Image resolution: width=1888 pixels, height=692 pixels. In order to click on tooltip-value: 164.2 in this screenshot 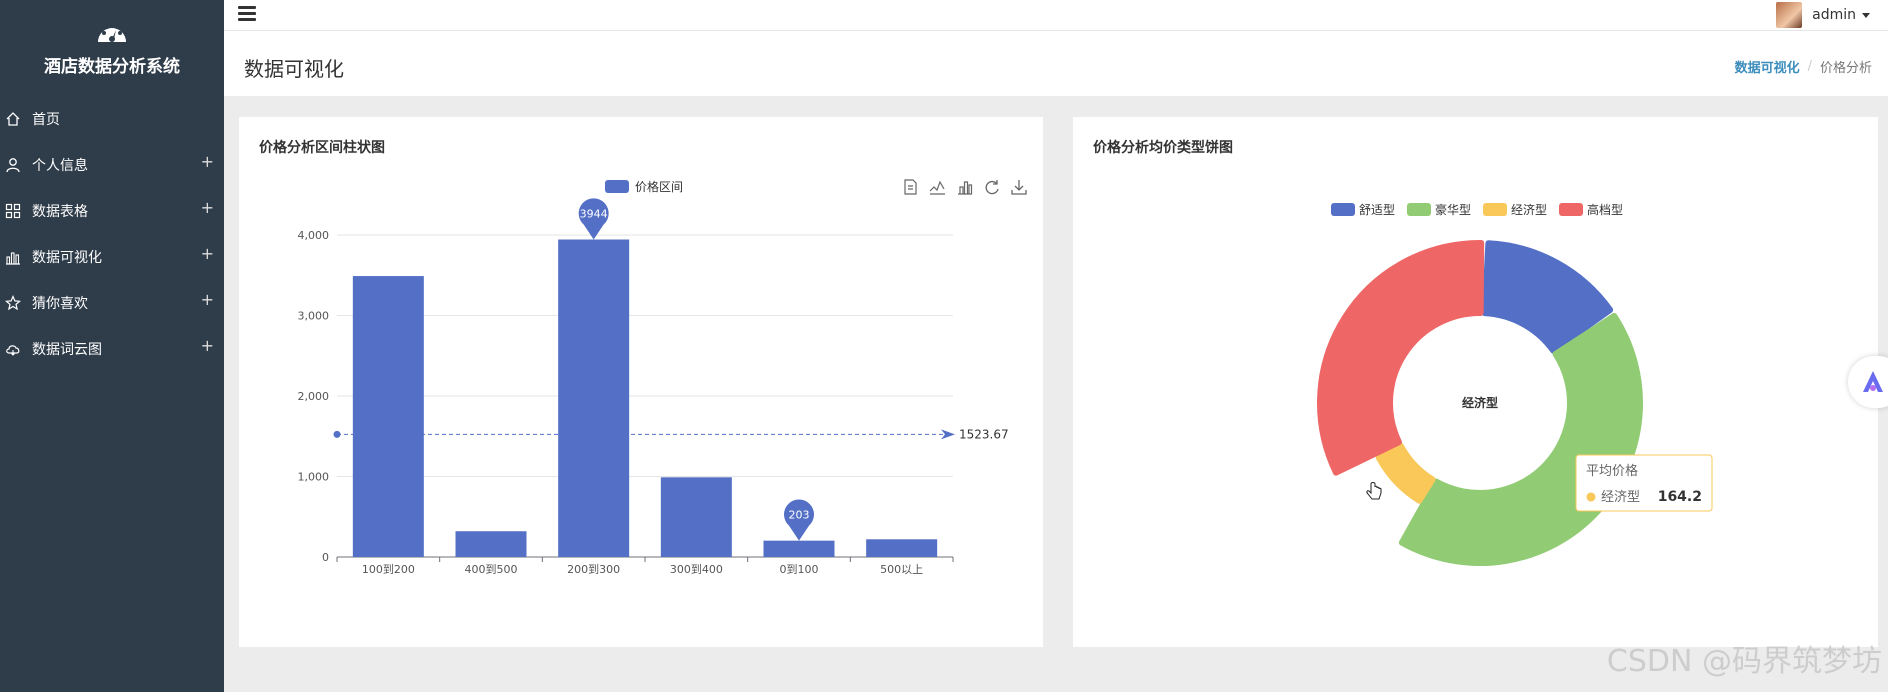, I will do `click(1680, 497)`.